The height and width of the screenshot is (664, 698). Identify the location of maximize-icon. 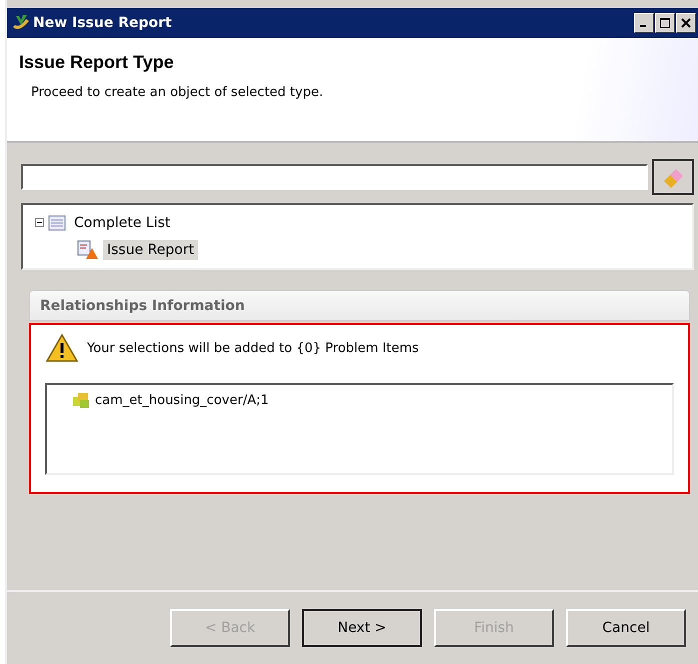
(665, 23).